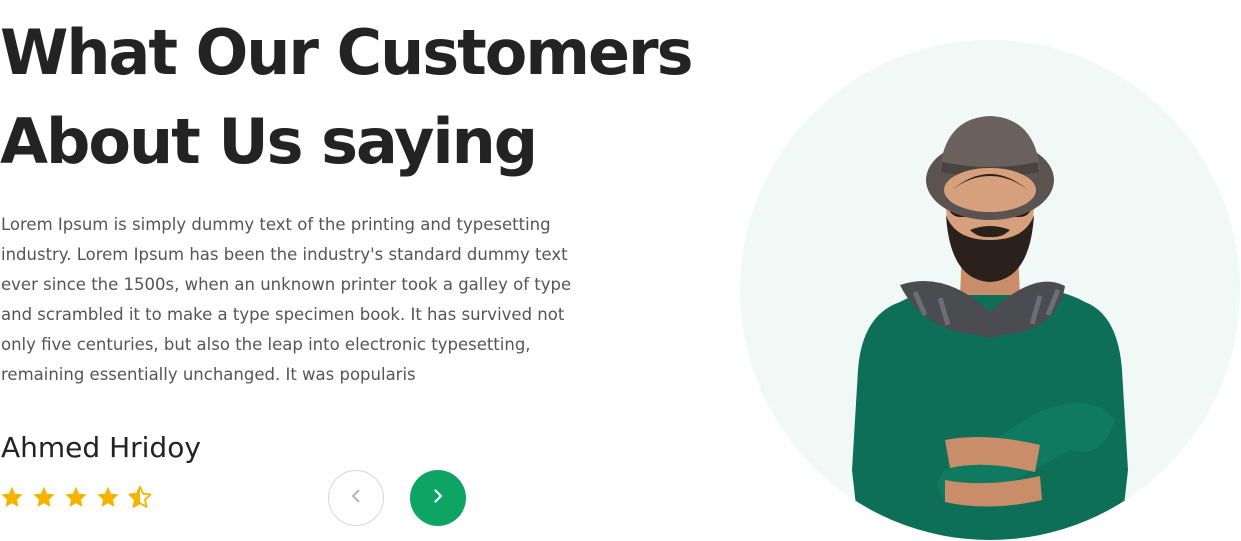 This screenshot has width=1241, height=541. I want to click on star-half-icon, so click(140, 497).